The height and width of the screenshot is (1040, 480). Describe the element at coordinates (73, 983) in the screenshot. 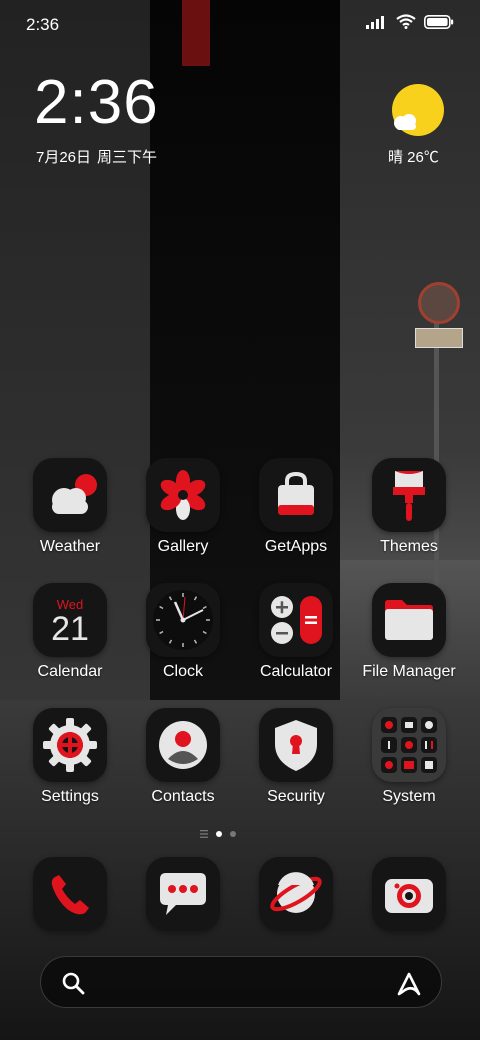

I see `search-icon` at that location.